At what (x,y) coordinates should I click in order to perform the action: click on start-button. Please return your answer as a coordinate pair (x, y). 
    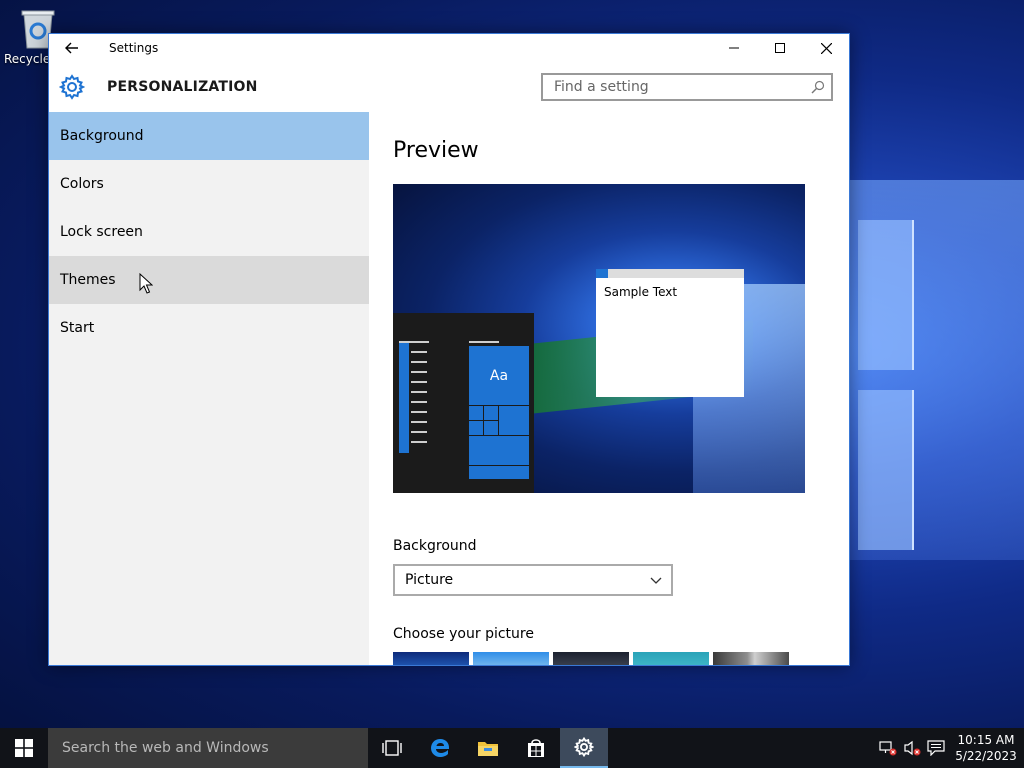
    Looking at the image, I should click on (24, 748).